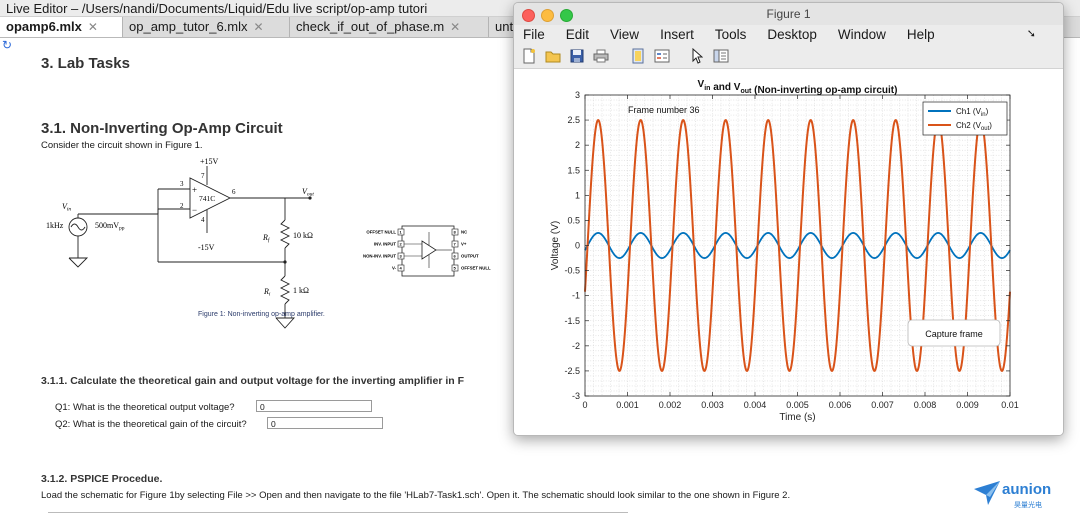  What do you see at coordinates (206, 247) in the screenshot?
I see `vminus-label: -15V` at bounding box center [206, 247].